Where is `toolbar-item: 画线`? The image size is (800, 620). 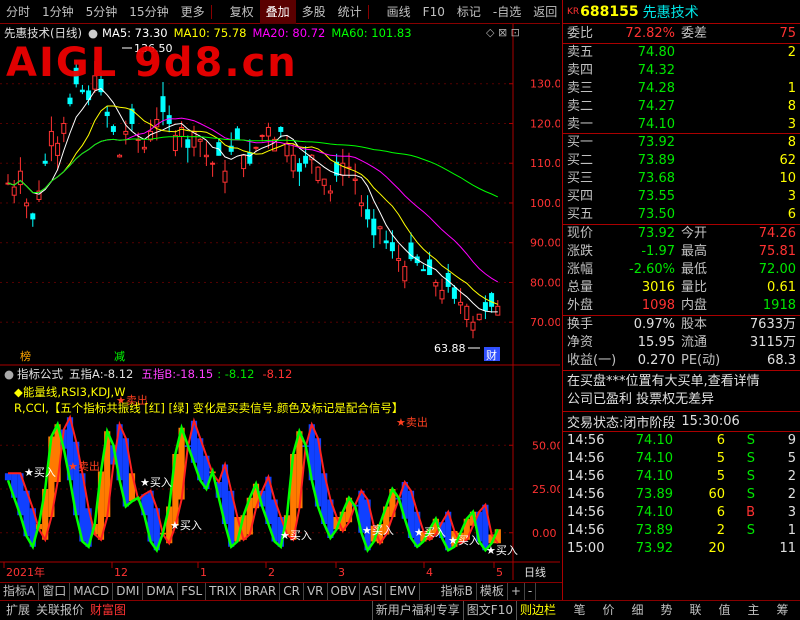 toolbar-item: 画线 is located at coordinates (399, 12).